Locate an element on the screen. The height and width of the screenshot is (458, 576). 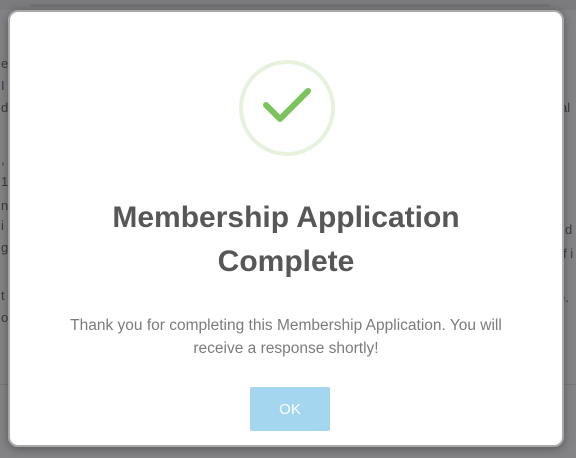
checkmark-icon is located at coordinates (287, 105).